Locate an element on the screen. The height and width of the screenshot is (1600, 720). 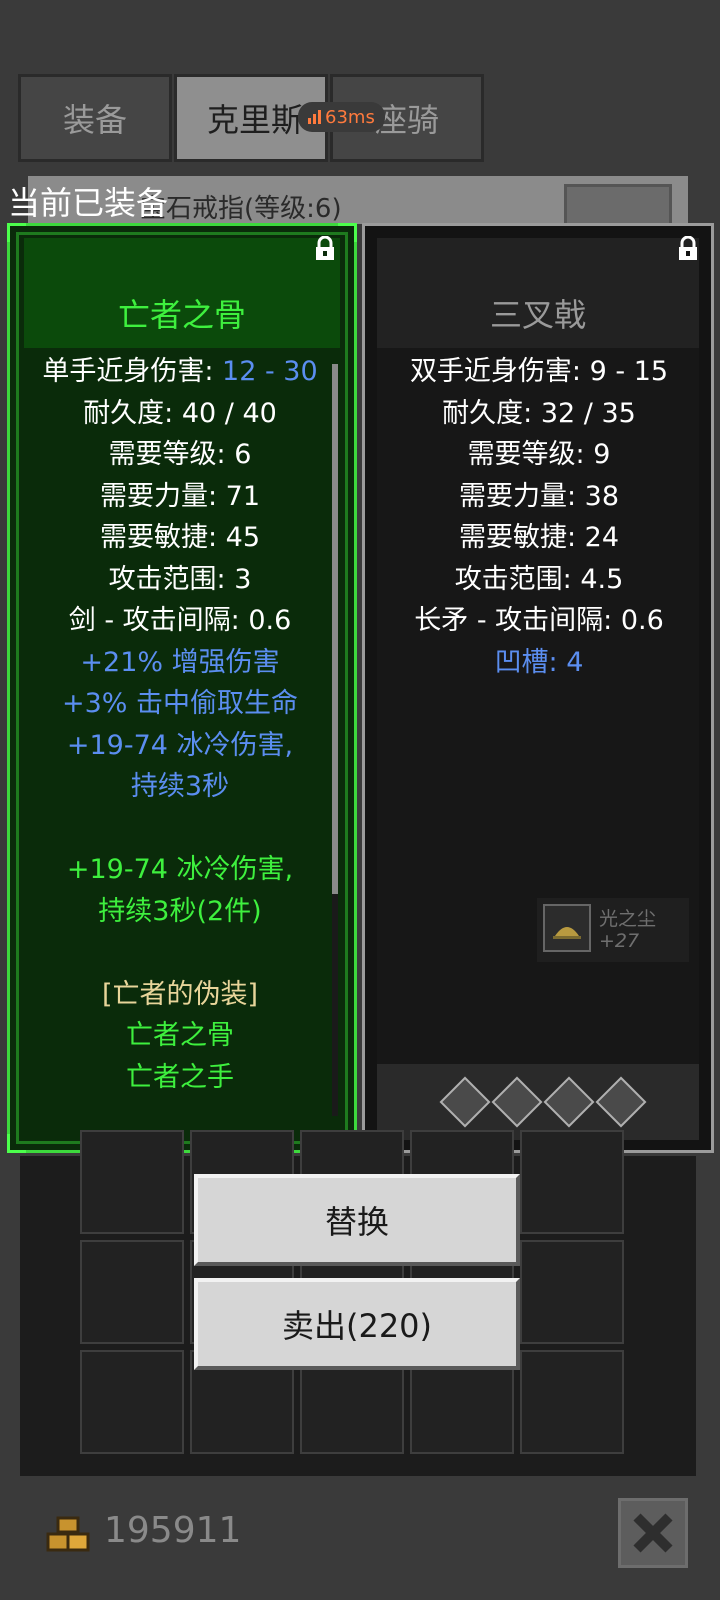
stat-value: 12 - 30 is located at coordinates (270, 371).